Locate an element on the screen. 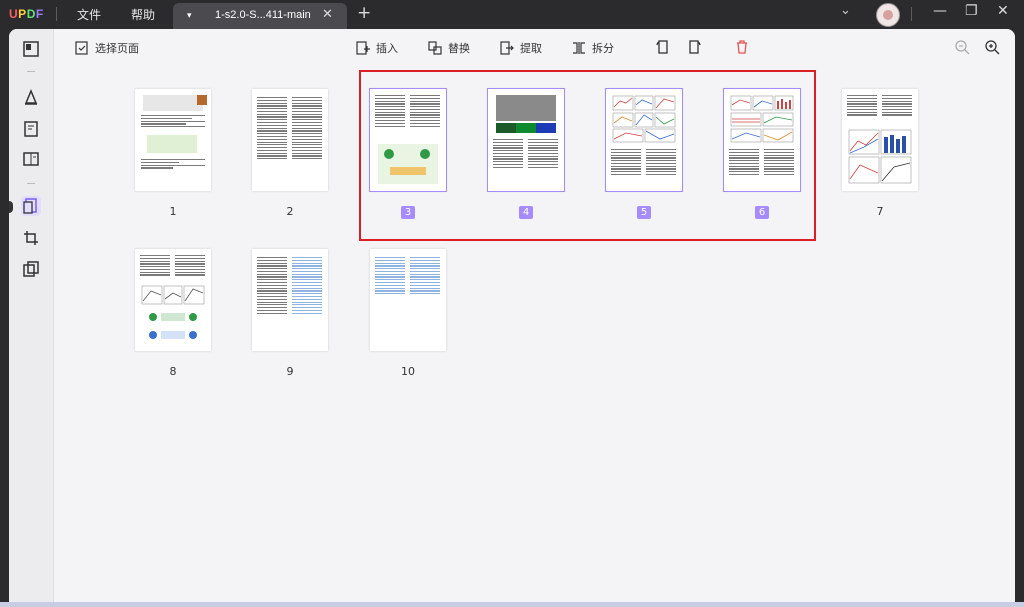 The height and width of the screenshot is (607, 1024). insert-button: 插入 is located at coordinates (377, 48).